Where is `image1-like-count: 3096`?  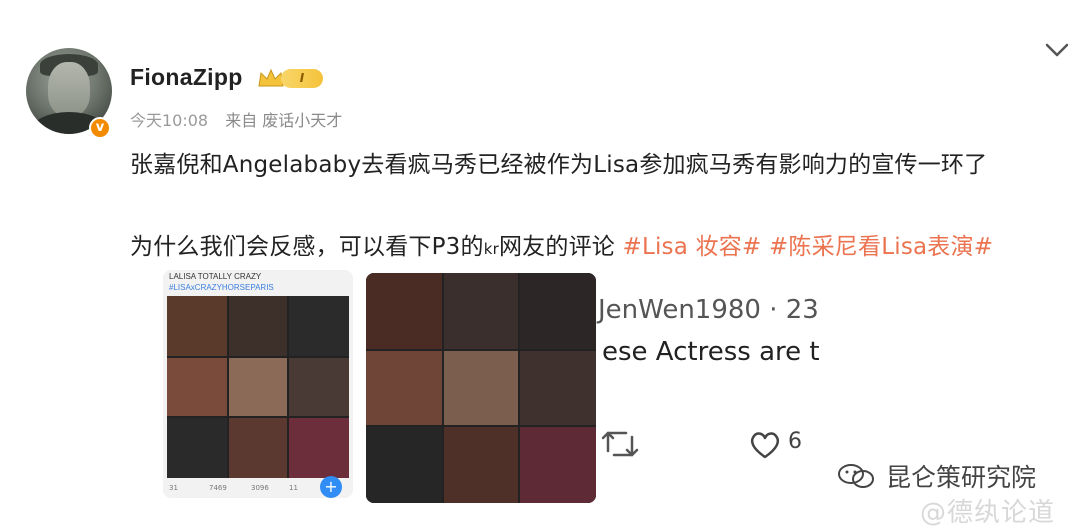 image1-like-count: 3096 is located at coordinates (260, 488).